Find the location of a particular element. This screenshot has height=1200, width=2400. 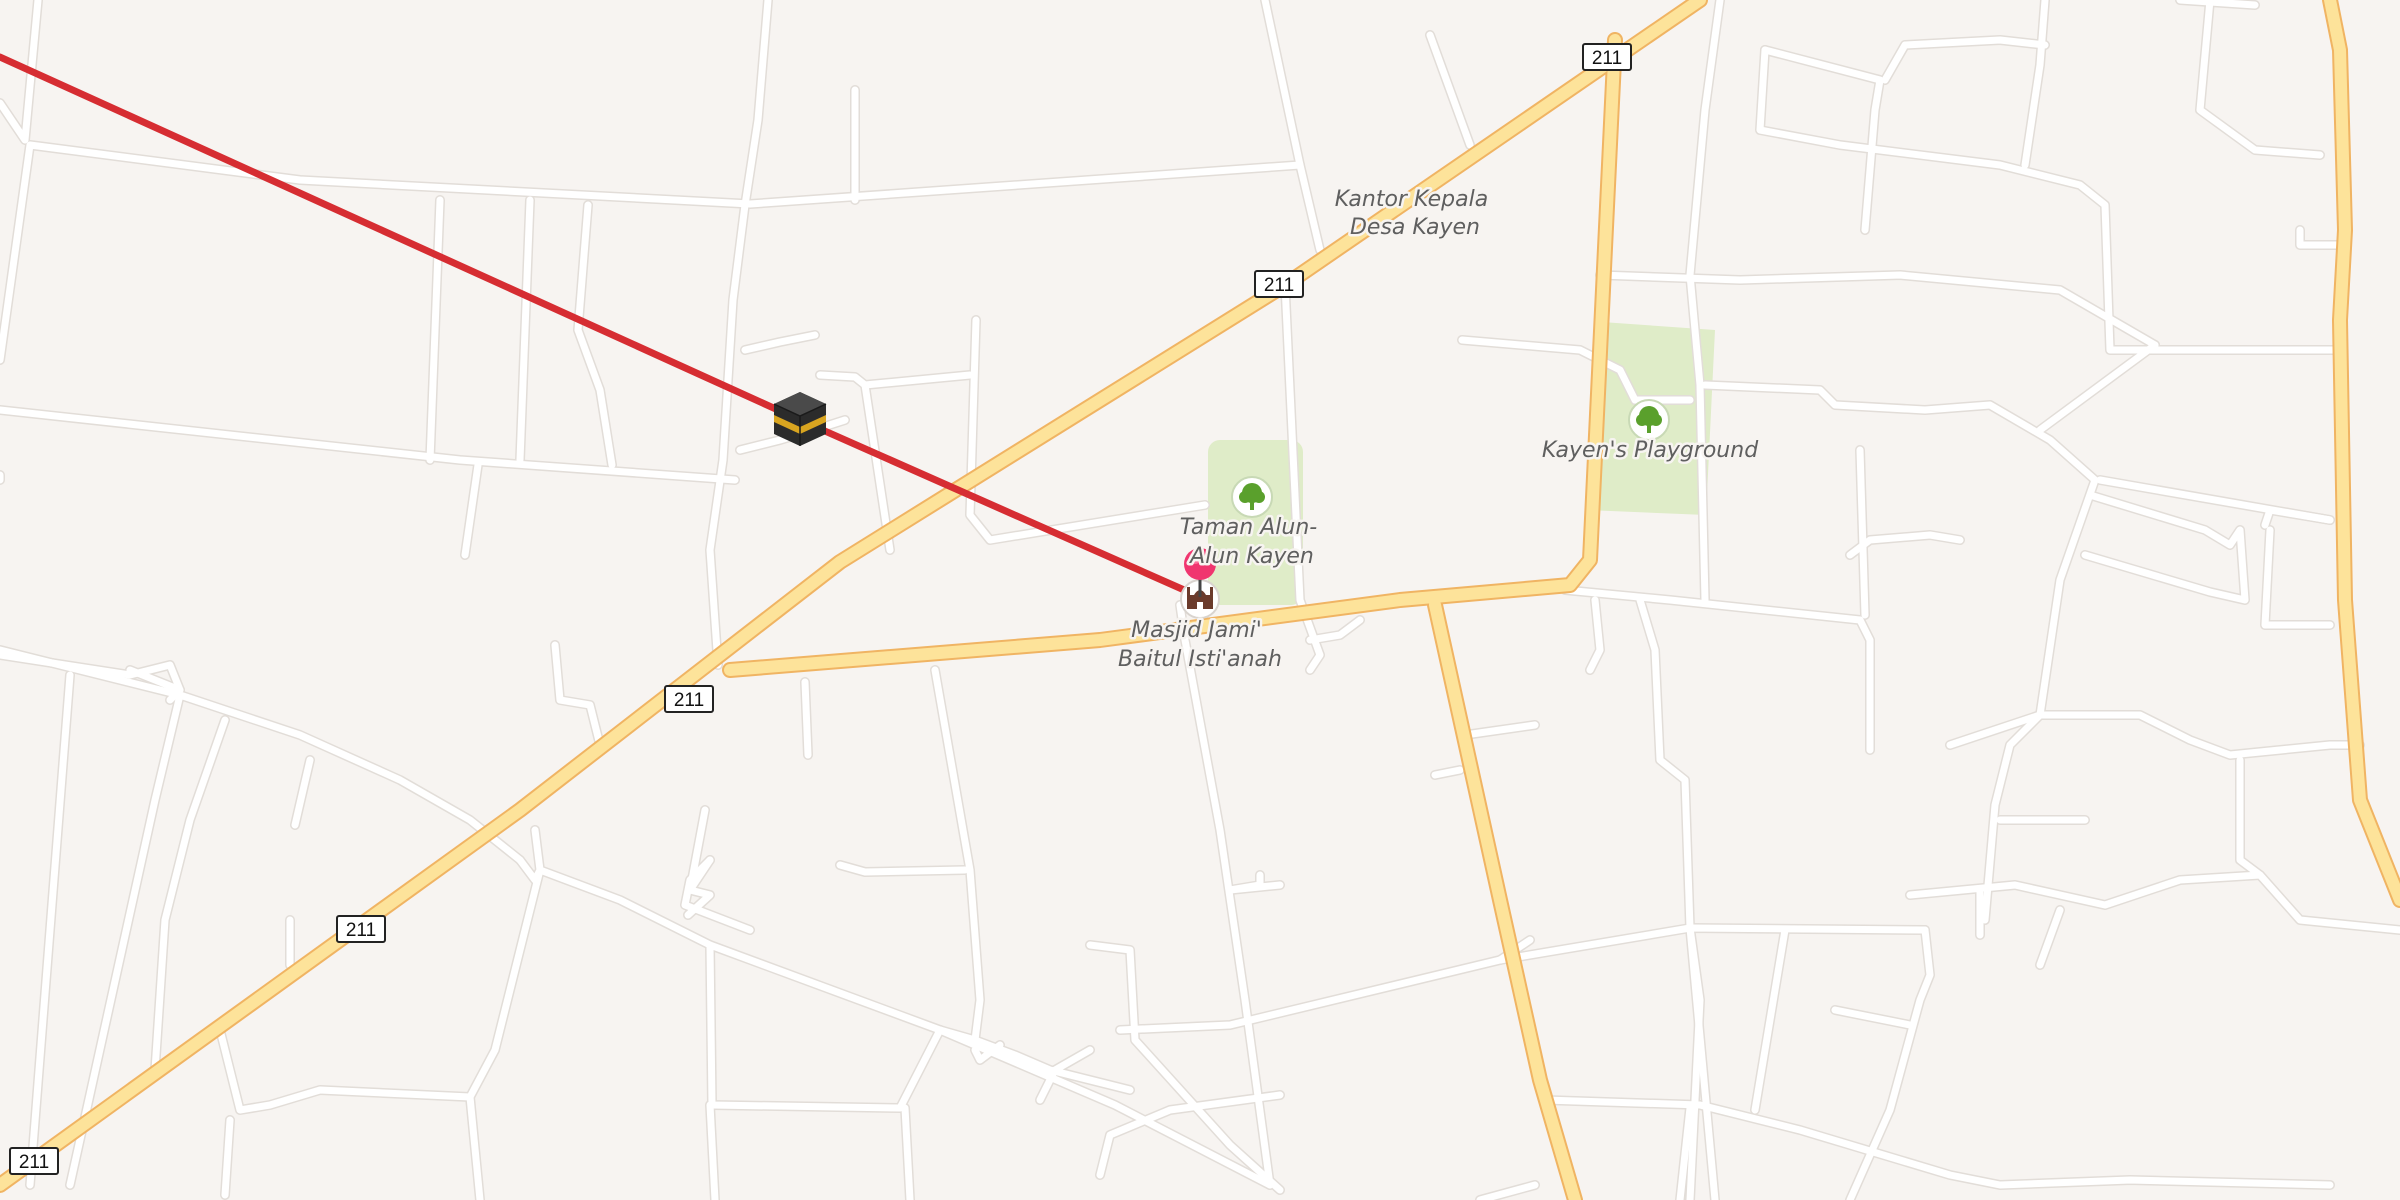

poi-label-kayens-playground: Kayen's Playground is located at coordinates (1650, 451).